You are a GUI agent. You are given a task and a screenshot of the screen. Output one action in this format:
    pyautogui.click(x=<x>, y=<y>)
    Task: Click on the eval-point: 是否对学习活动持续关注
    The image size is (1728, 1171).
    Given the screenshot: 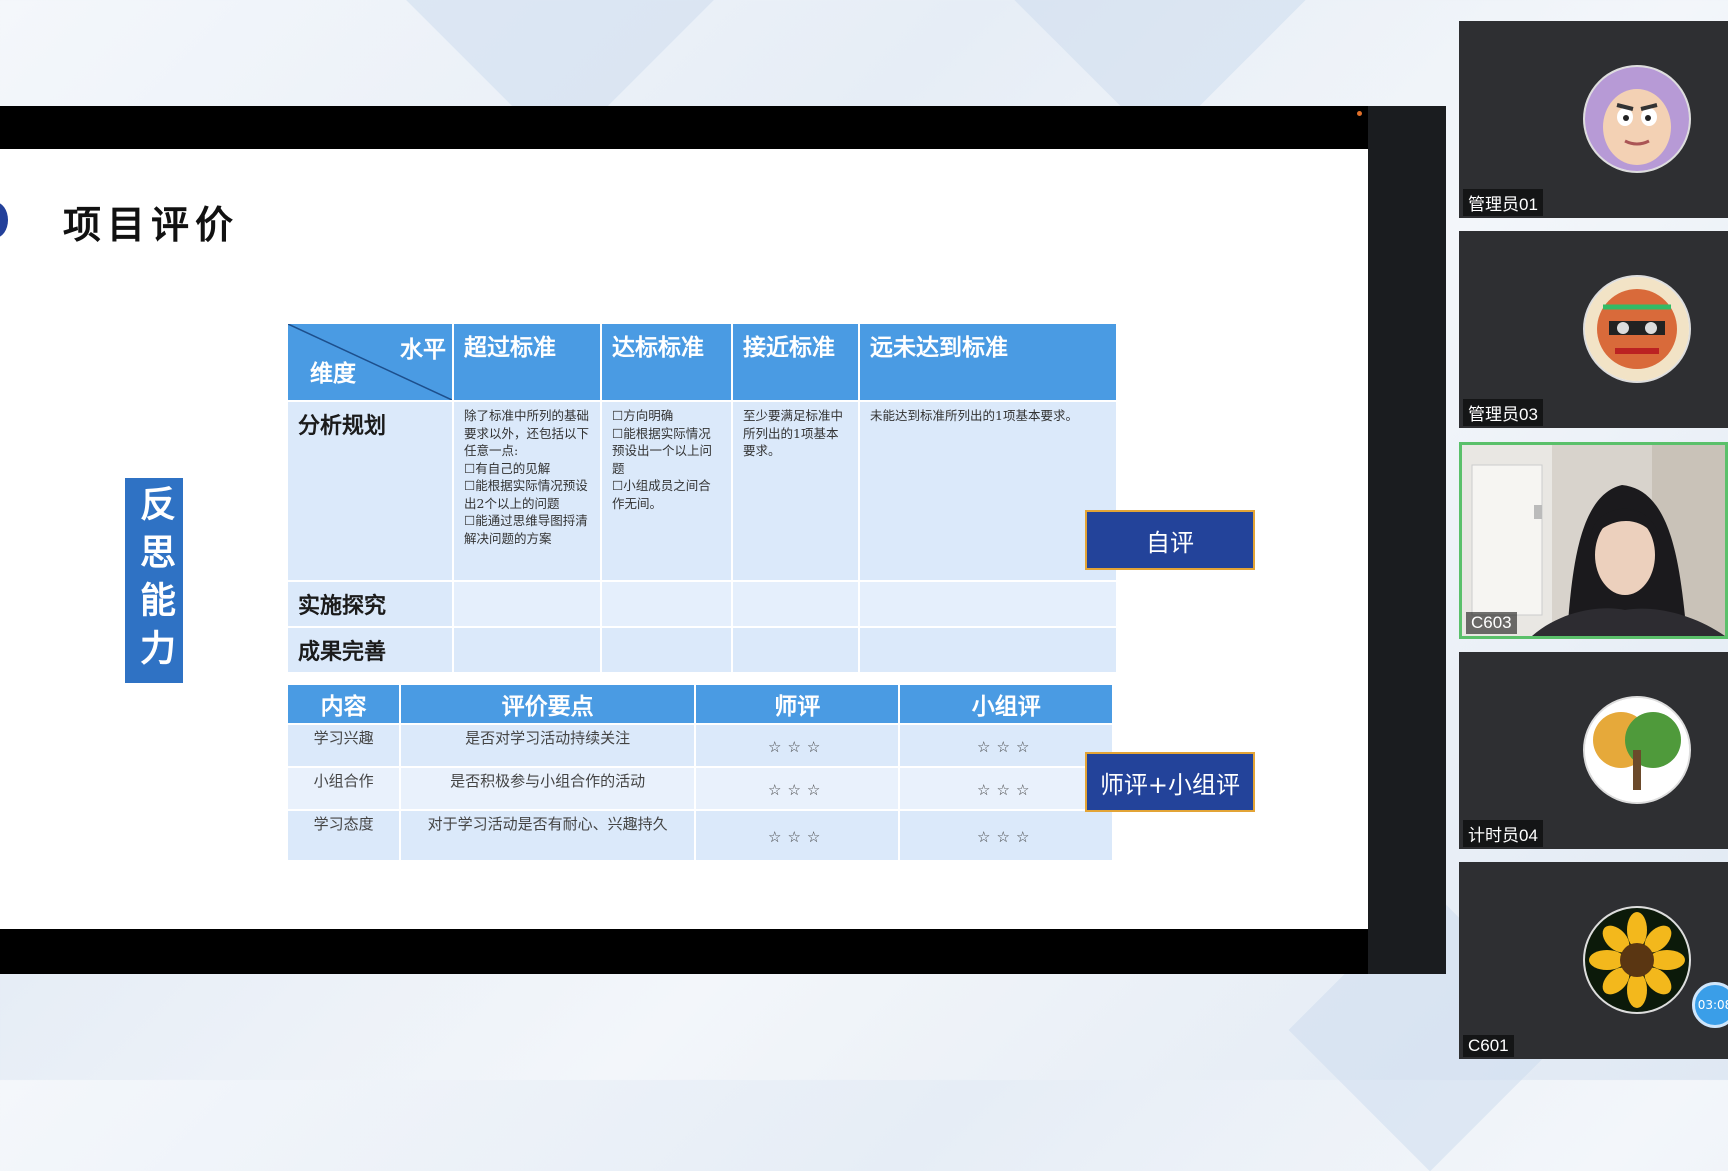 What is the action you would take?
    pyautogui.click(x=547, y=745)
    